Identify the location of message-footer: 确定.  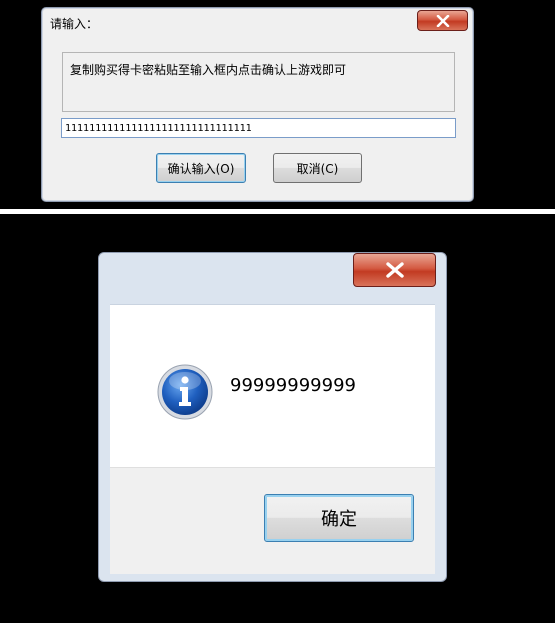
(272, 520).